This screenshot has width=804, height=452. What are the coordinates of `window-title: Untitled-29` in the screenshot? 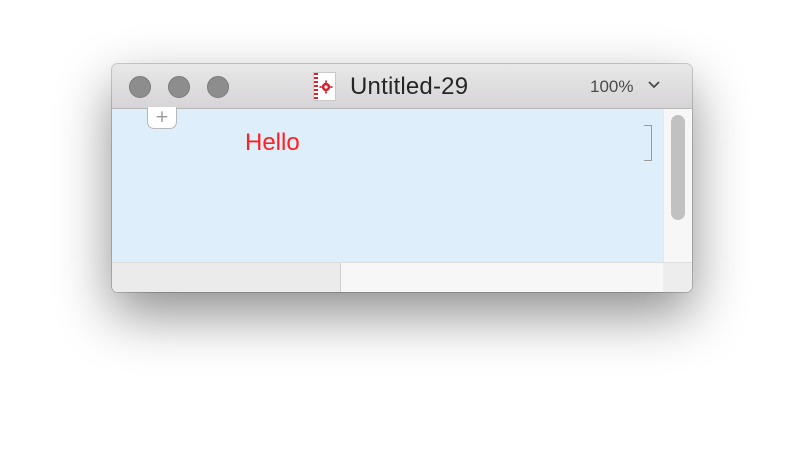 It's located at (409, 86).